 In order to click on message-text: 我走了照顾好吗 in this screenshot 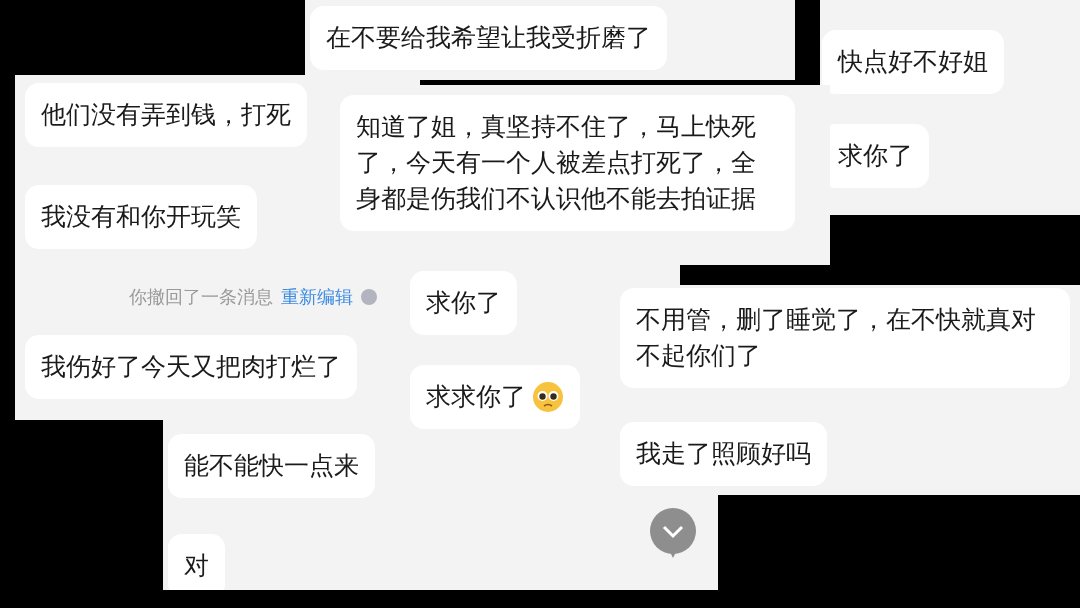, I will do `click(723, 454)`.